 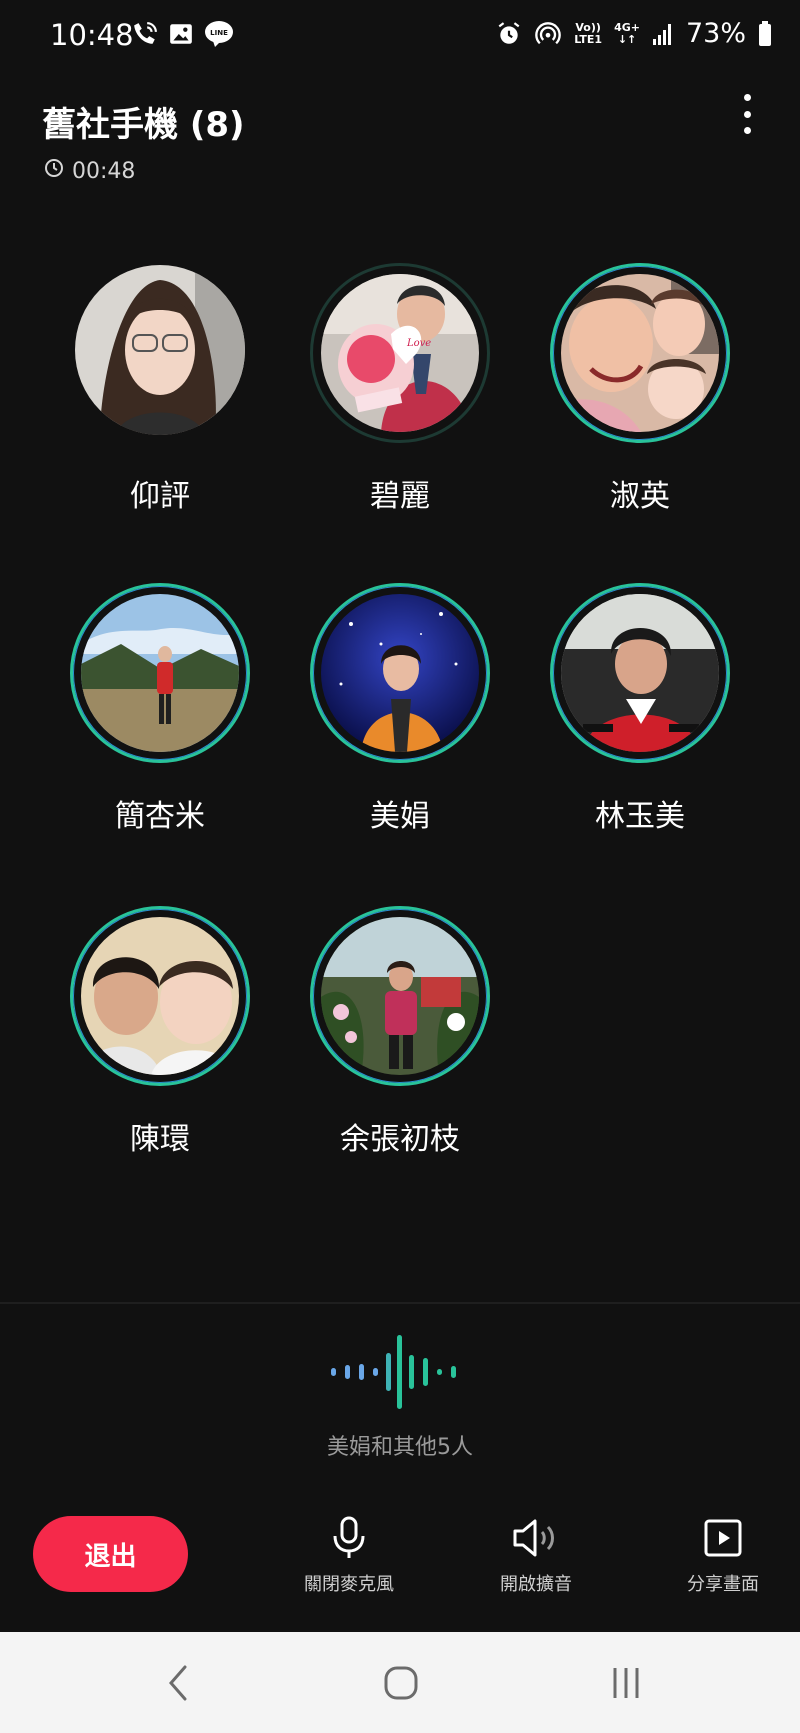 I want to click on mute-mic-button: 關閉麥克風, so click(x=349, y=1556).